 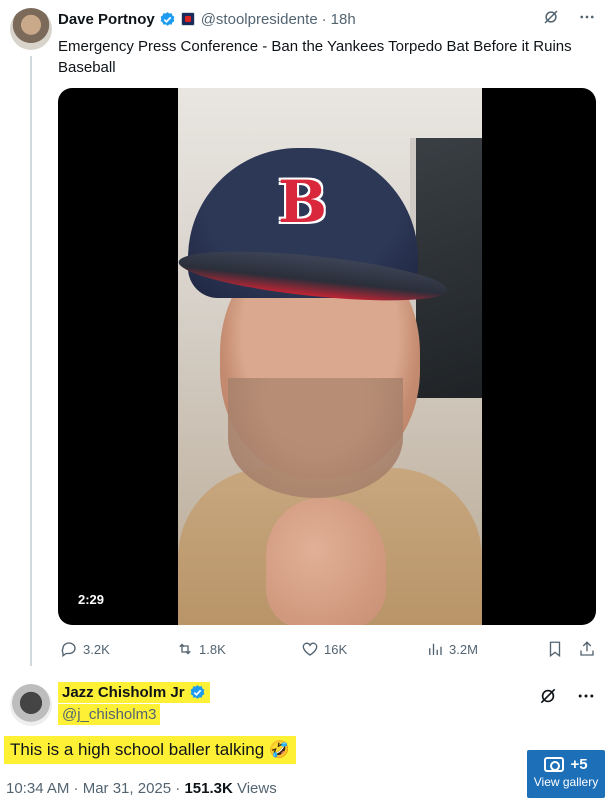 I want to click on reply-author-name-row: Jazz Chisholm Jr, so click(x=134, y=692).